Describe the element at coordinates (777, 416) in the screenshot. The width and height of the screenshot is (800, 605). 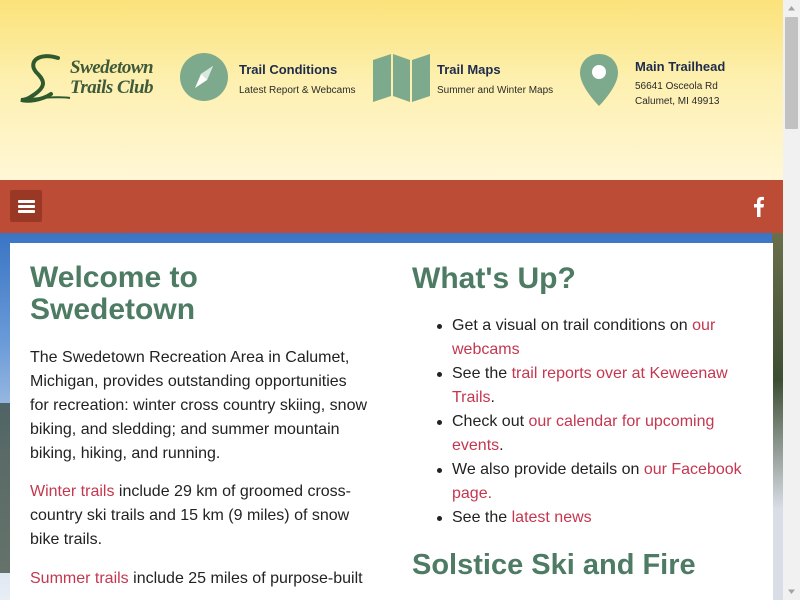
I see `tree-silhouette-right` at that location.